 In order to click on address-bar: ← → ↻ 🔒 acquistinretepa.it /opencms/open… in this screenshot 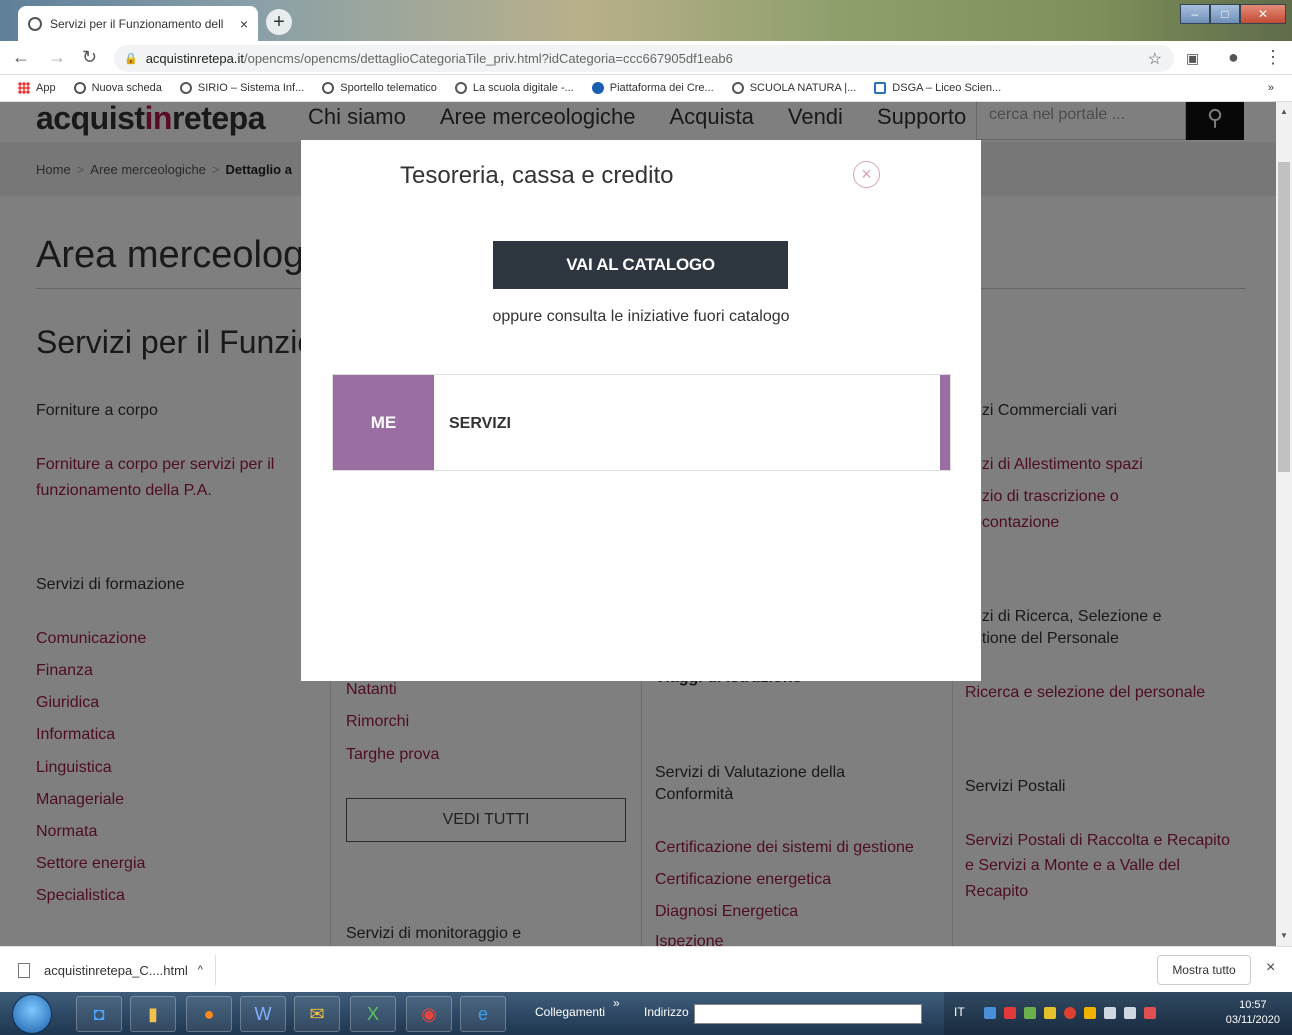, I will do `click(646, 58)`.